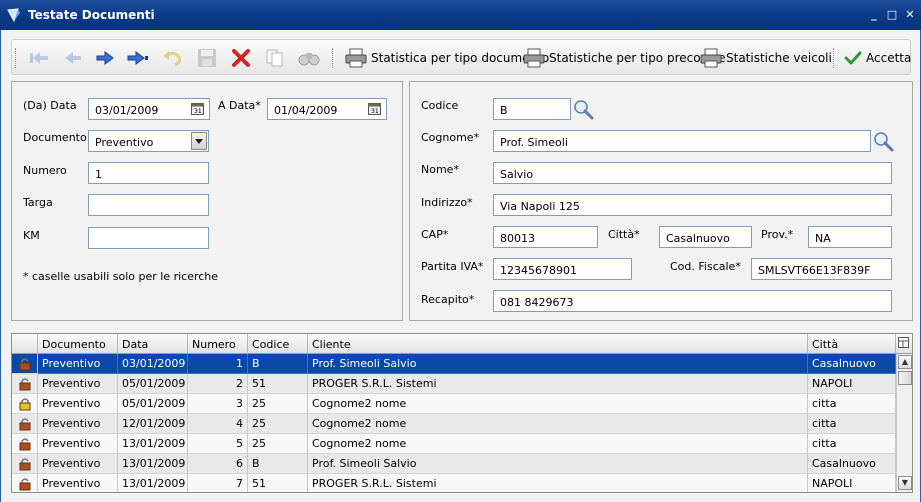 Image resolution: width=921 pixels, height=502 pixels. What do you see at coordinates (904, 423) in the screenshot?
I see `vertical-scrollbar: ▲ ▼` at bounding box center [904, 423].